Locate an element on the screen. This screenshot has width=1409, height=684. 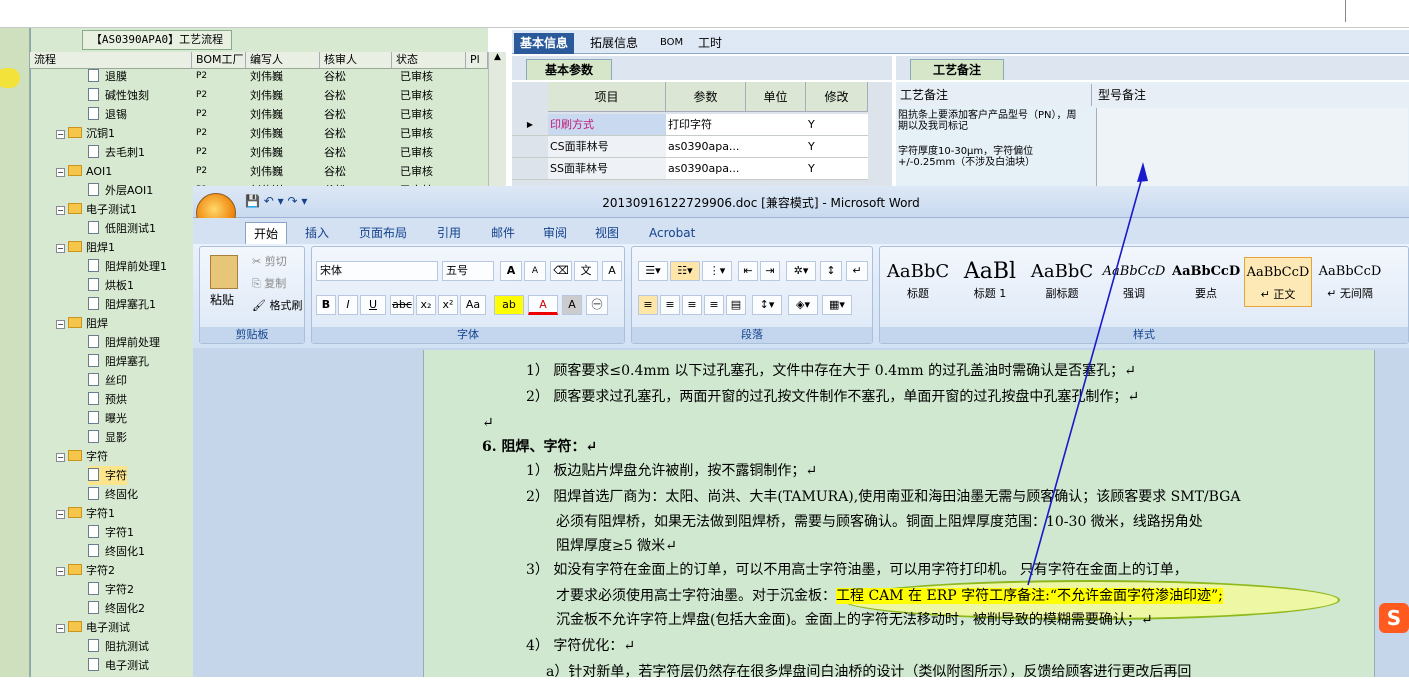
sogou-logo-icon: S is located at coordinates (1394, 618).